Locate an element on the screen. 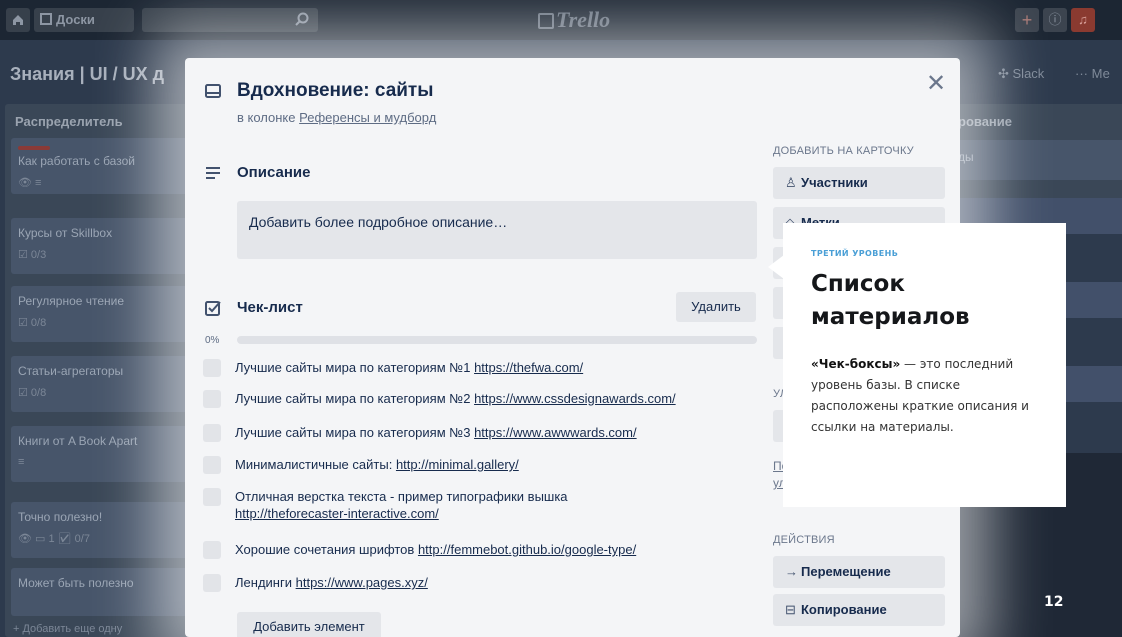 This screenshot has height=637, width=1122. list-card: Точно полезно! 👁 ▭ 1 ☑ 0/7 is located at coordinates (100, 530).